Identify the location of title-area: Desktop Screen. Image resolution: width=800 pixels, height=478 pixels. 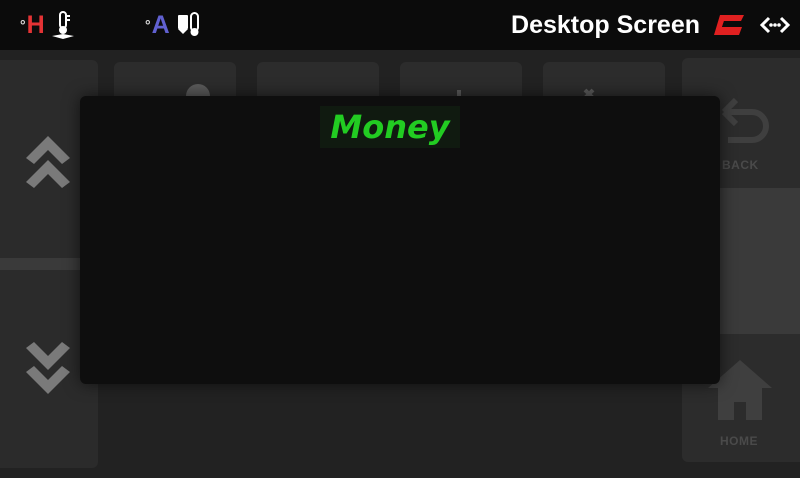
(650, 25).